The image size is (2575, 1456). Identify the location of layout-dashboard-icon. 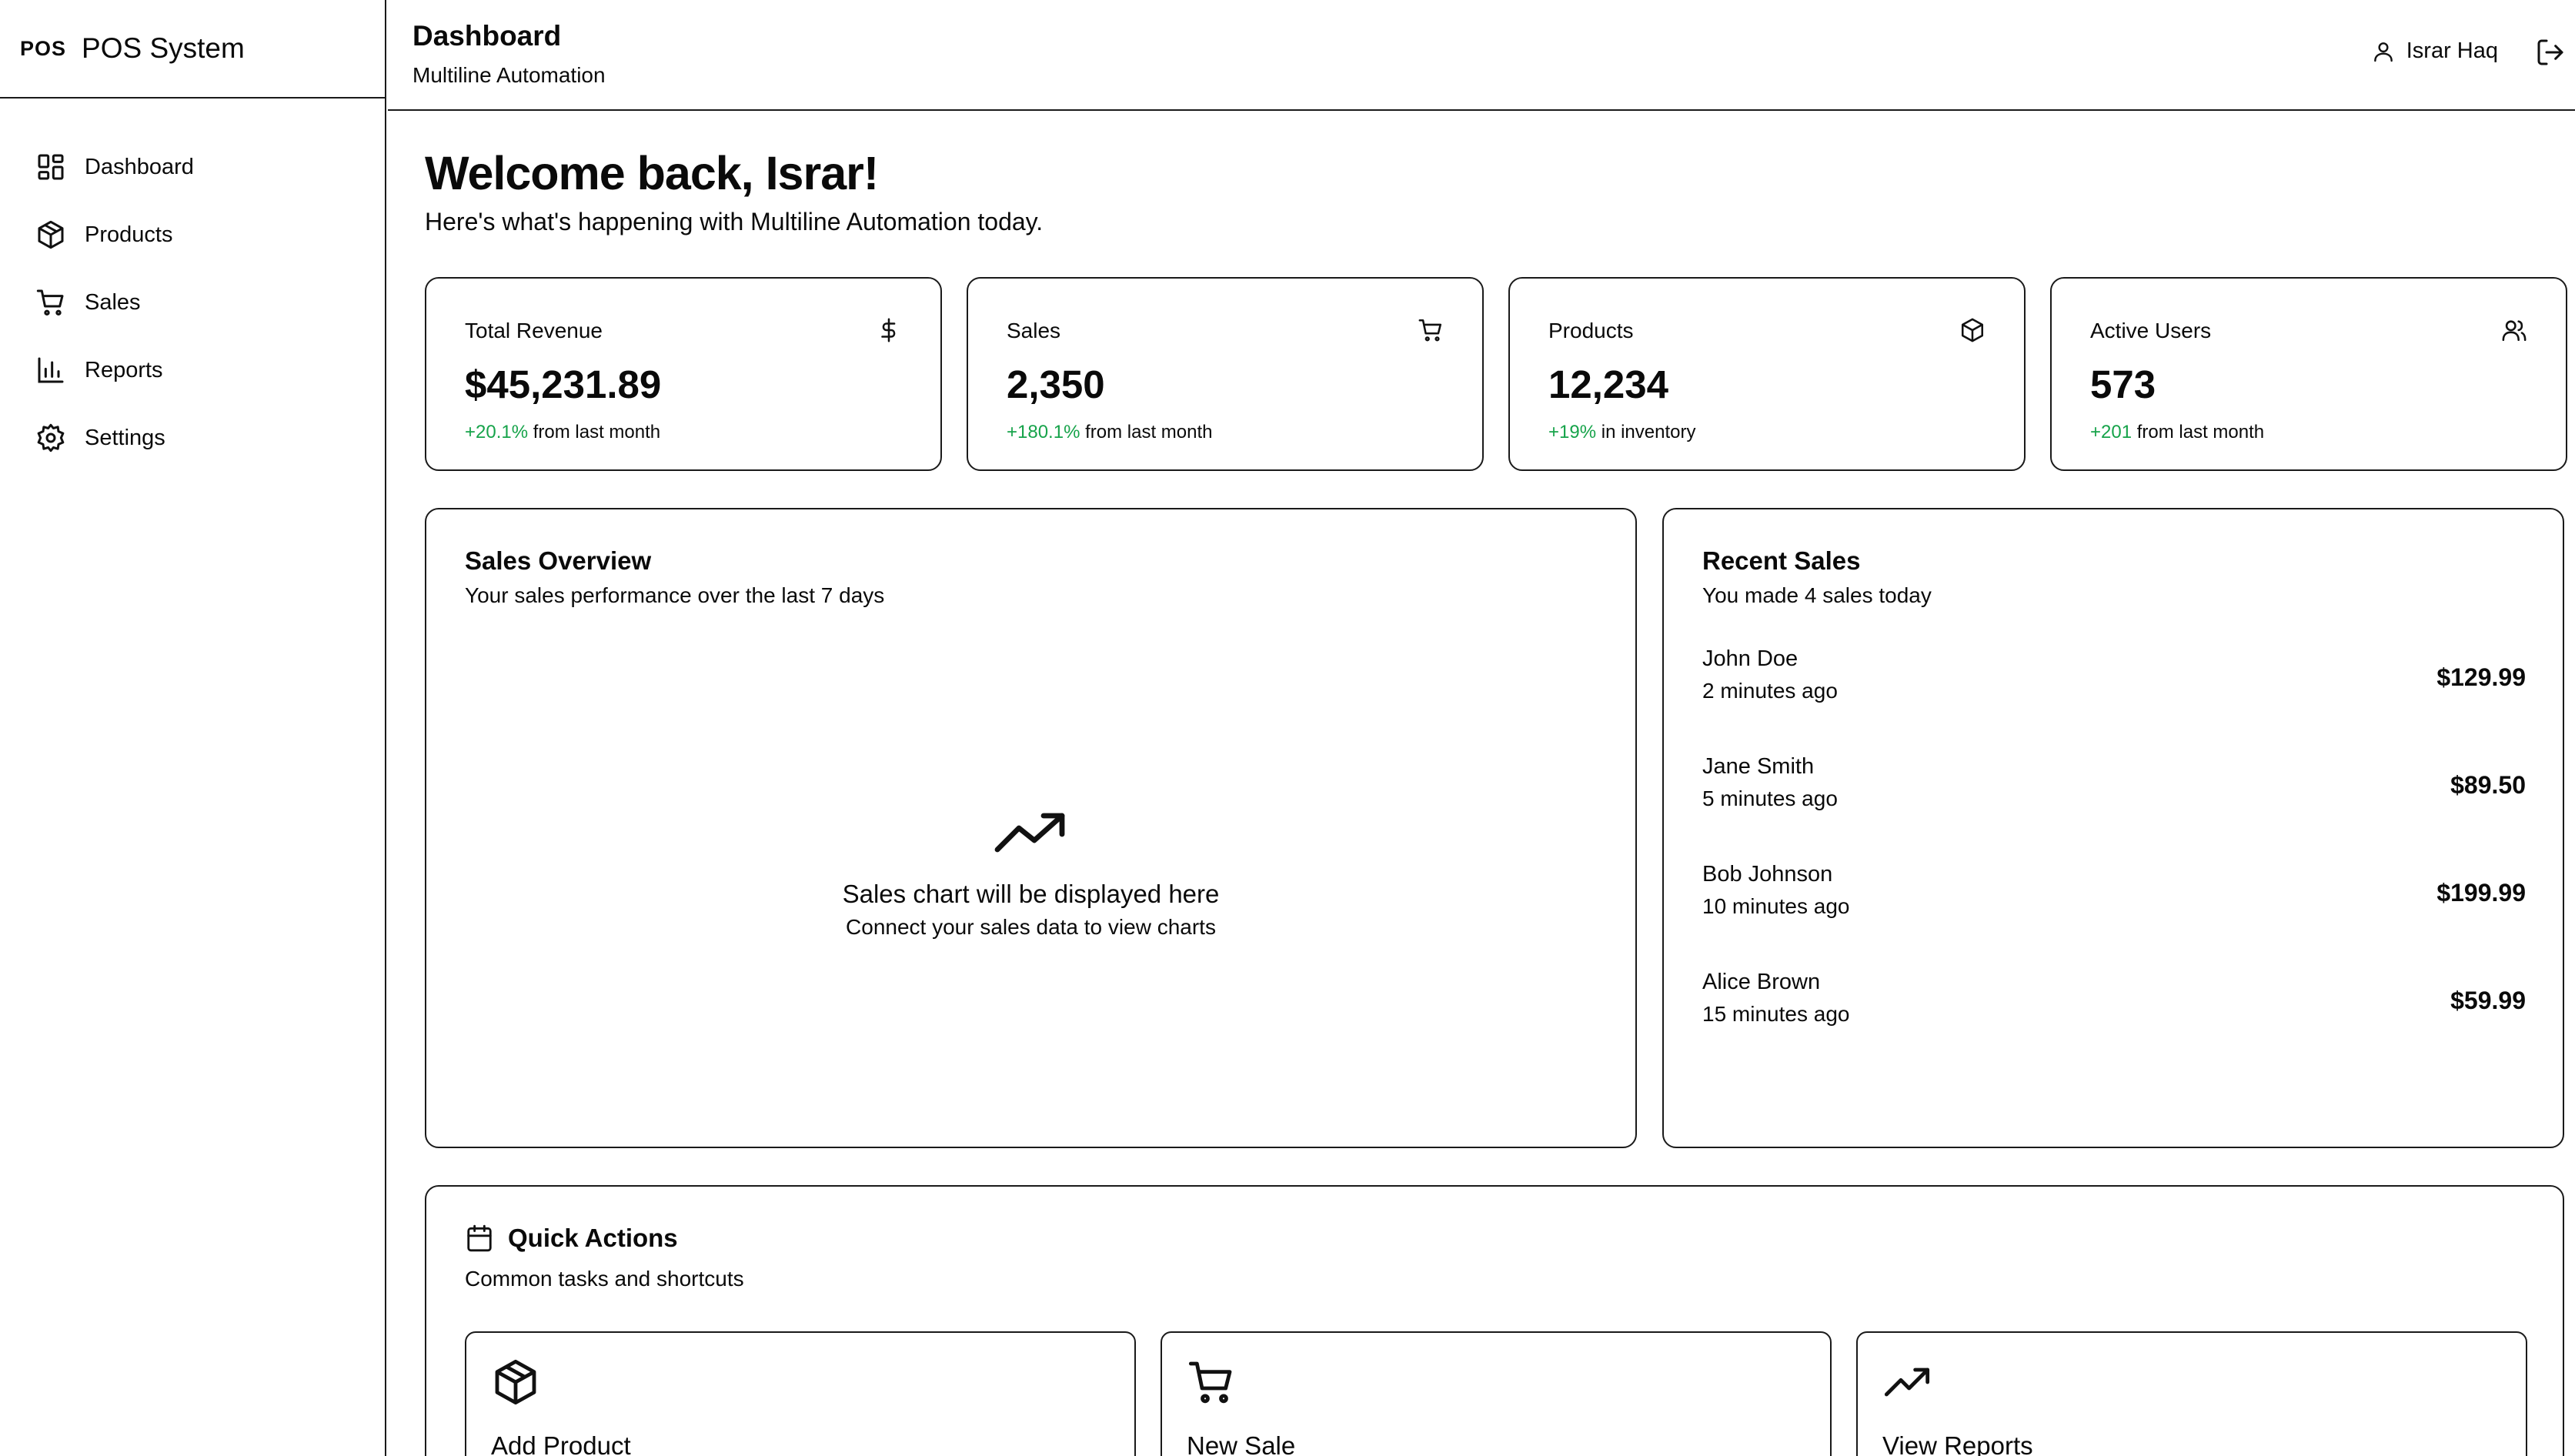
(51, 167).